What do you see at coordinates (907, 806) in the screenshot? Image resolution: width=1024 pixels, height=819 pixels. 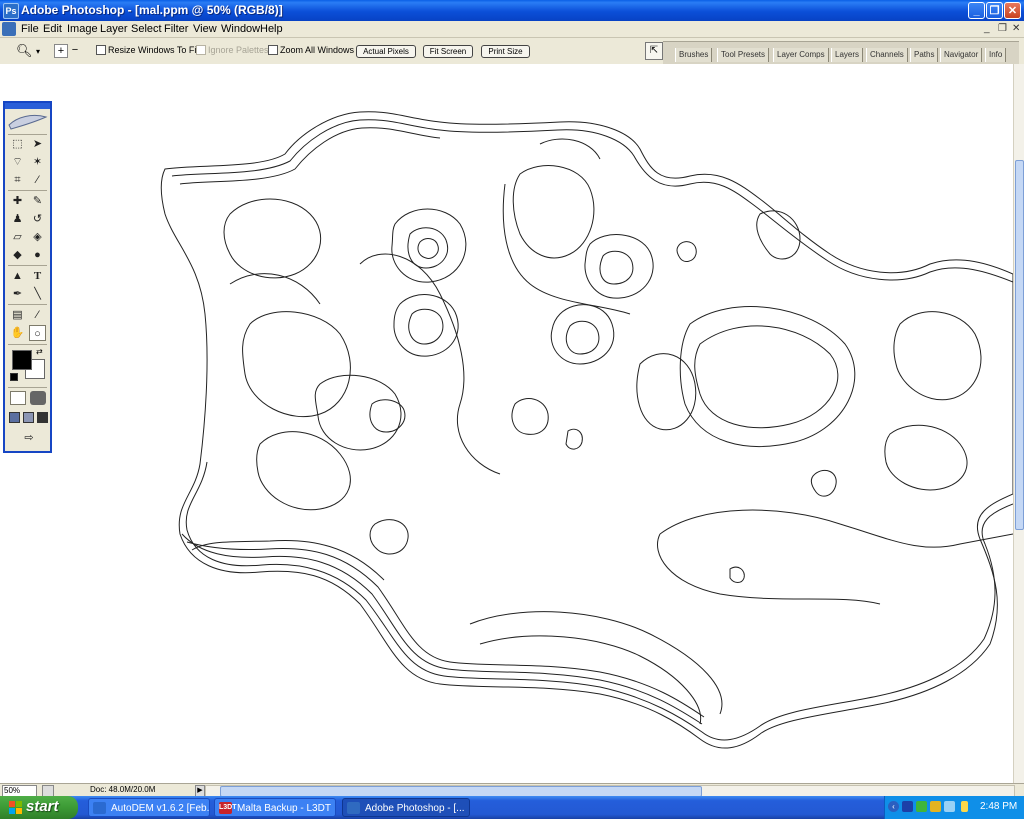 I see `tray-network-icon` at bounding box center [907, 806].